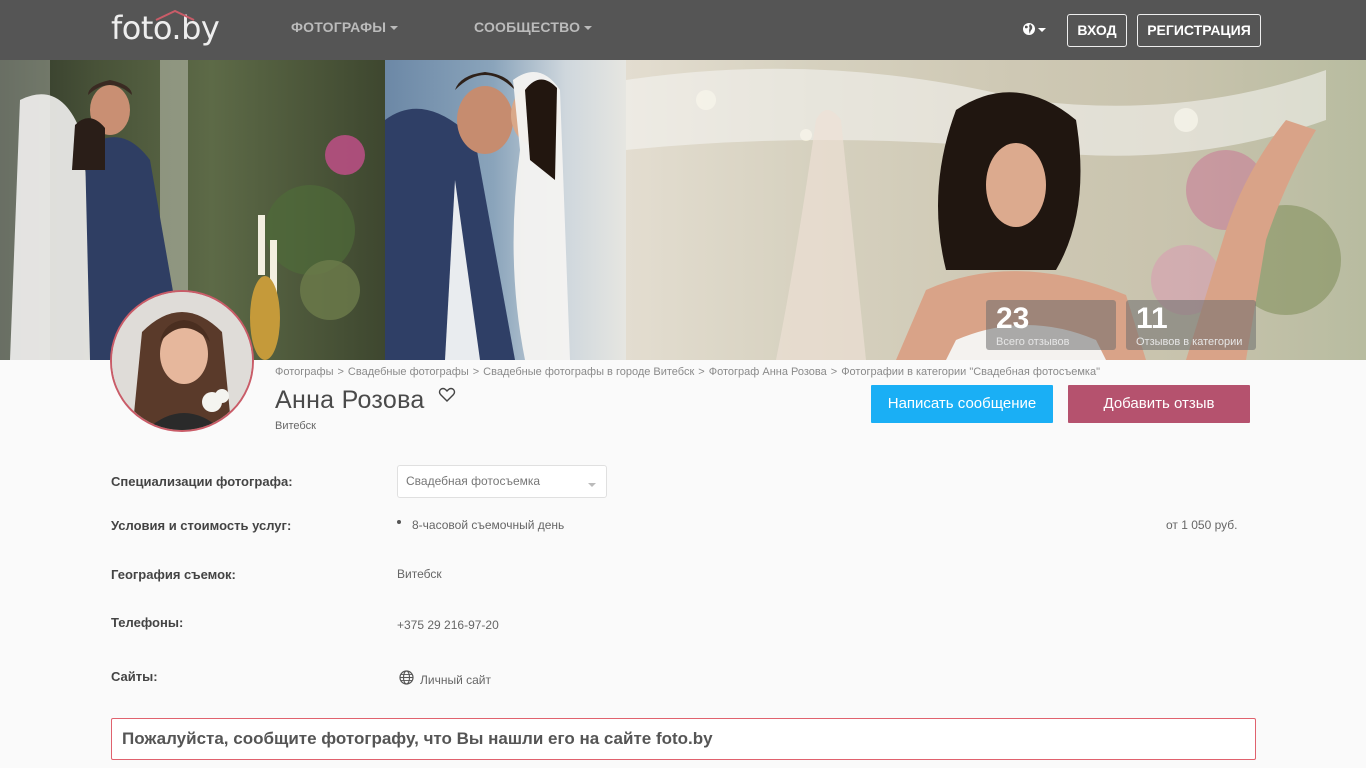  I want to click on favorite-heart-icon, so click(447, 395).